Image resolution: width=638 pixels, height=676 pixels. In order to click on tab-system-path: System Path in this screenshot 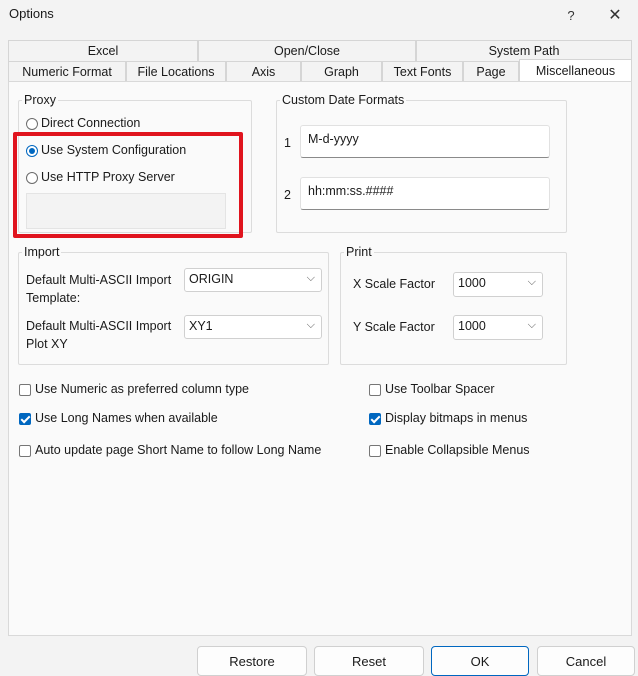, I will do `click(524, 50)`.